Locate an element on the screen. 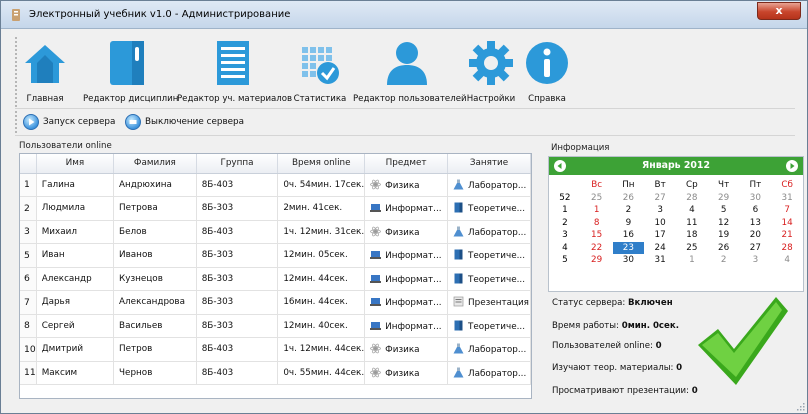  close-button: x is located at coordinates (779, 11).